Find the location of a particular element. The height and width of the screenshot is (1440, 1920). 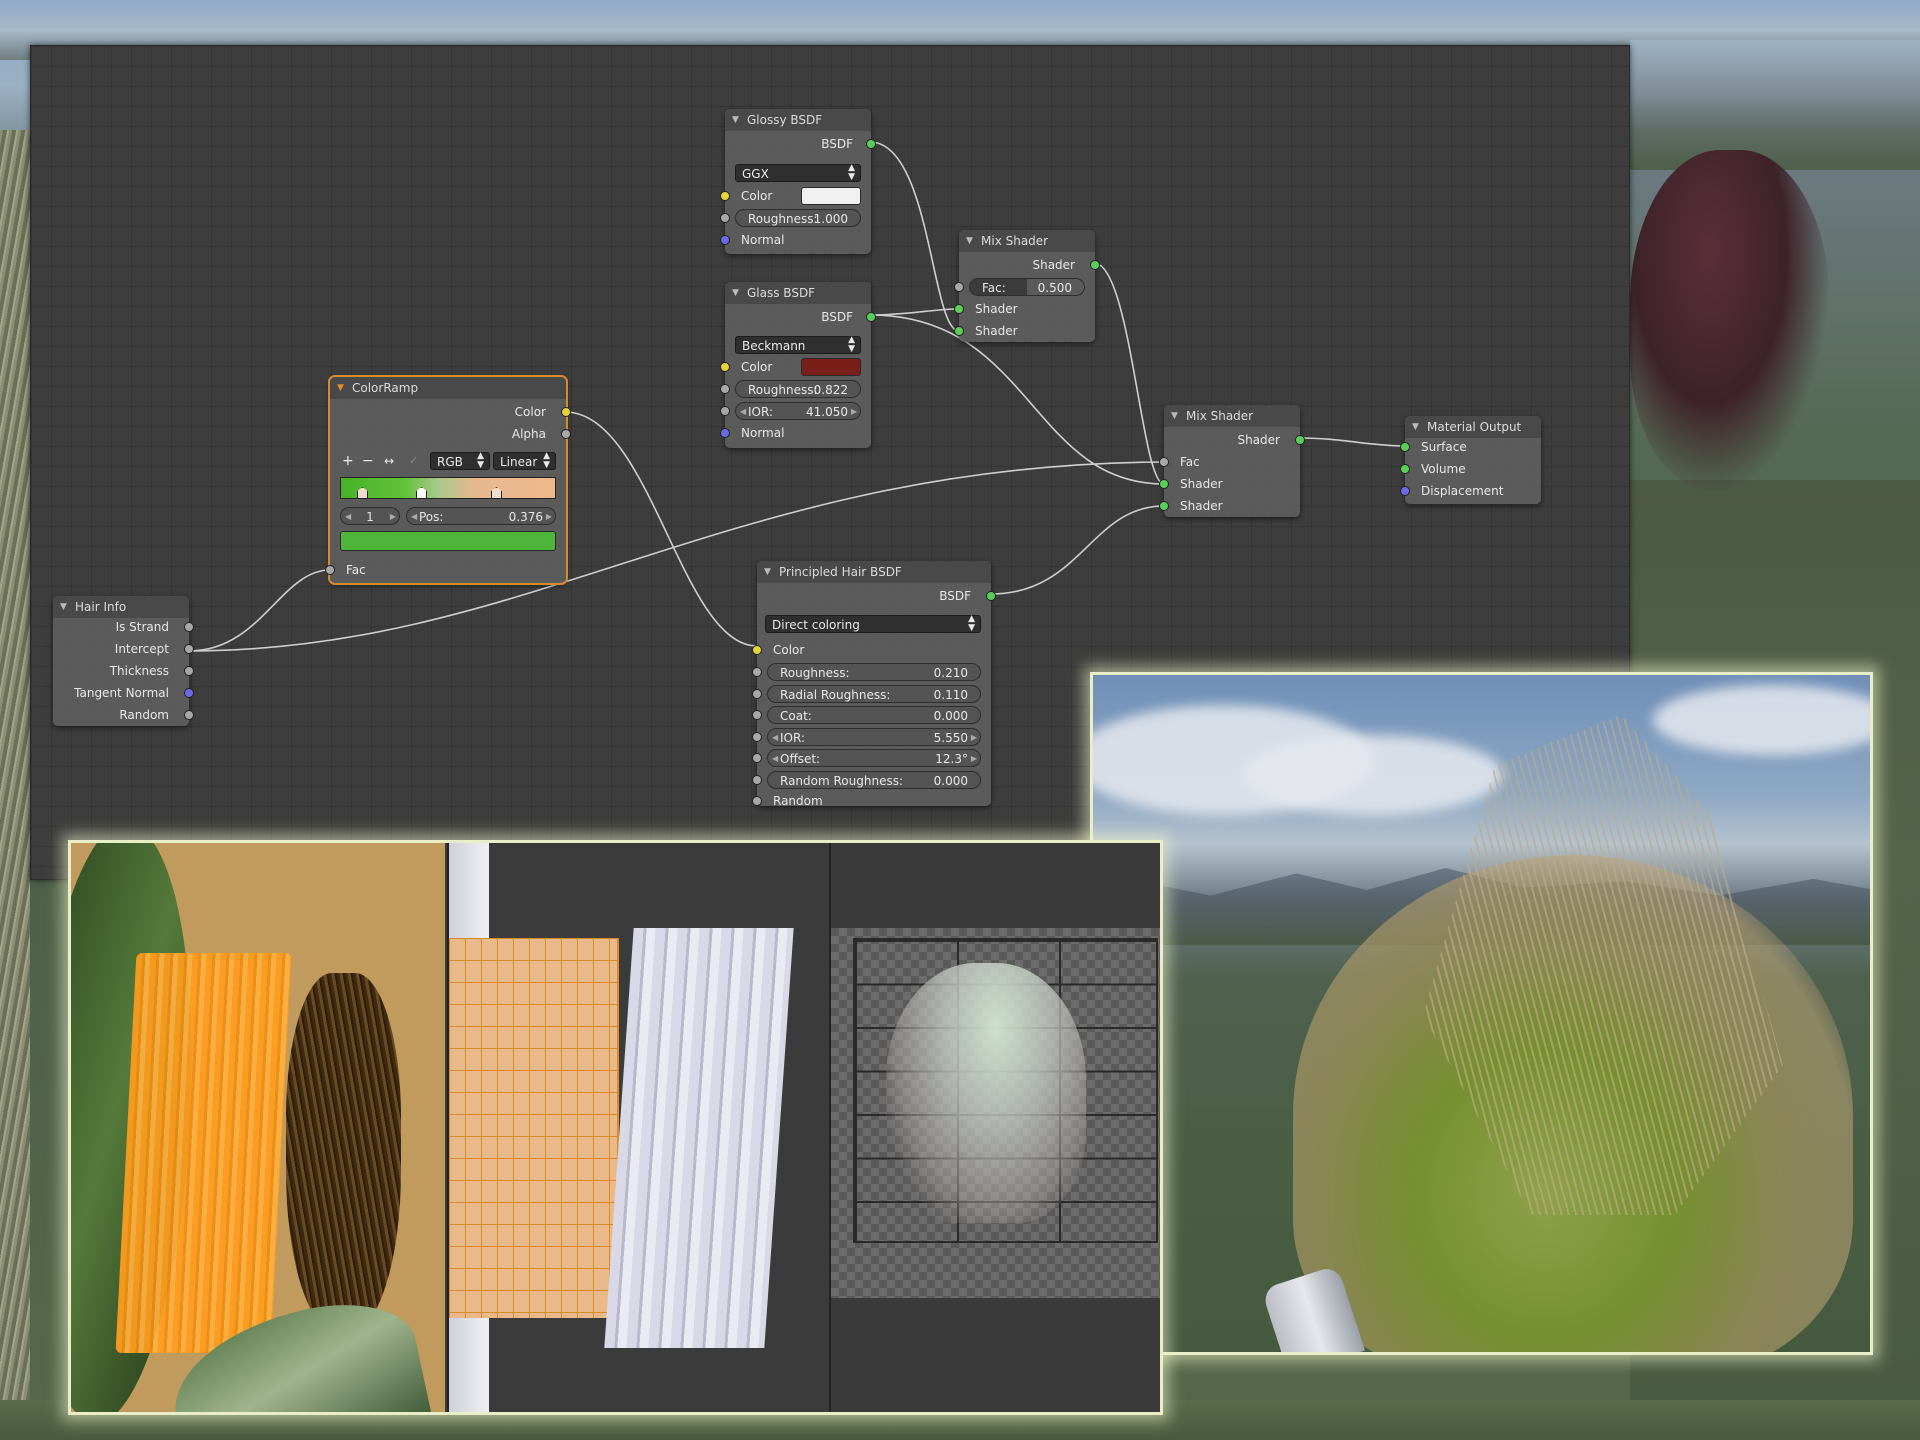

node-header: ▼ ColorRamp is located at coordinates (448, 388).